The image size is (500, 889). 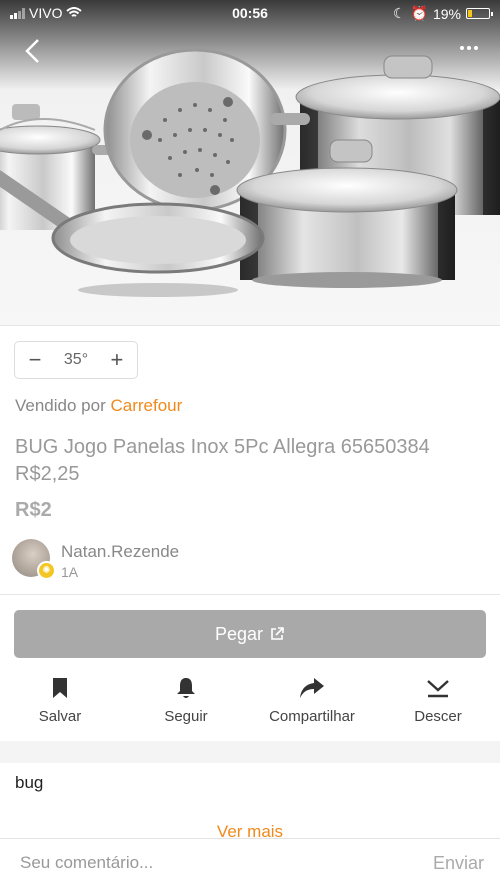 What do you see at coordinates (438, 699) in the screenshot?
I see `descer-button: Descer` at bounding box center [438, 699].